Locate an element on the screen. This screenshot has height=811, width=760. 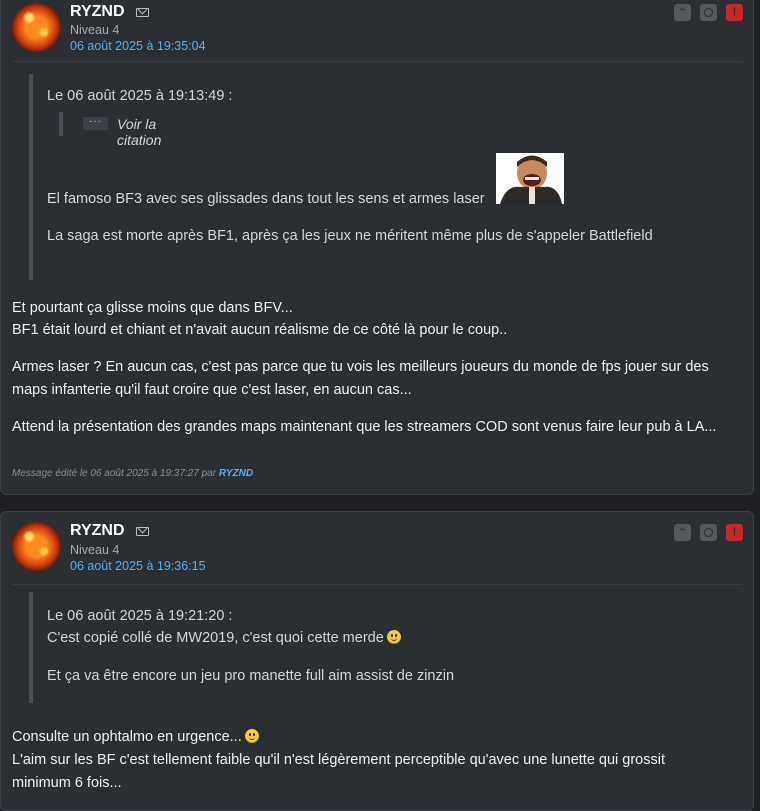
quote-header: Le 06 août 2025 à 19:21:20 : is located at coordinates (140, 616).